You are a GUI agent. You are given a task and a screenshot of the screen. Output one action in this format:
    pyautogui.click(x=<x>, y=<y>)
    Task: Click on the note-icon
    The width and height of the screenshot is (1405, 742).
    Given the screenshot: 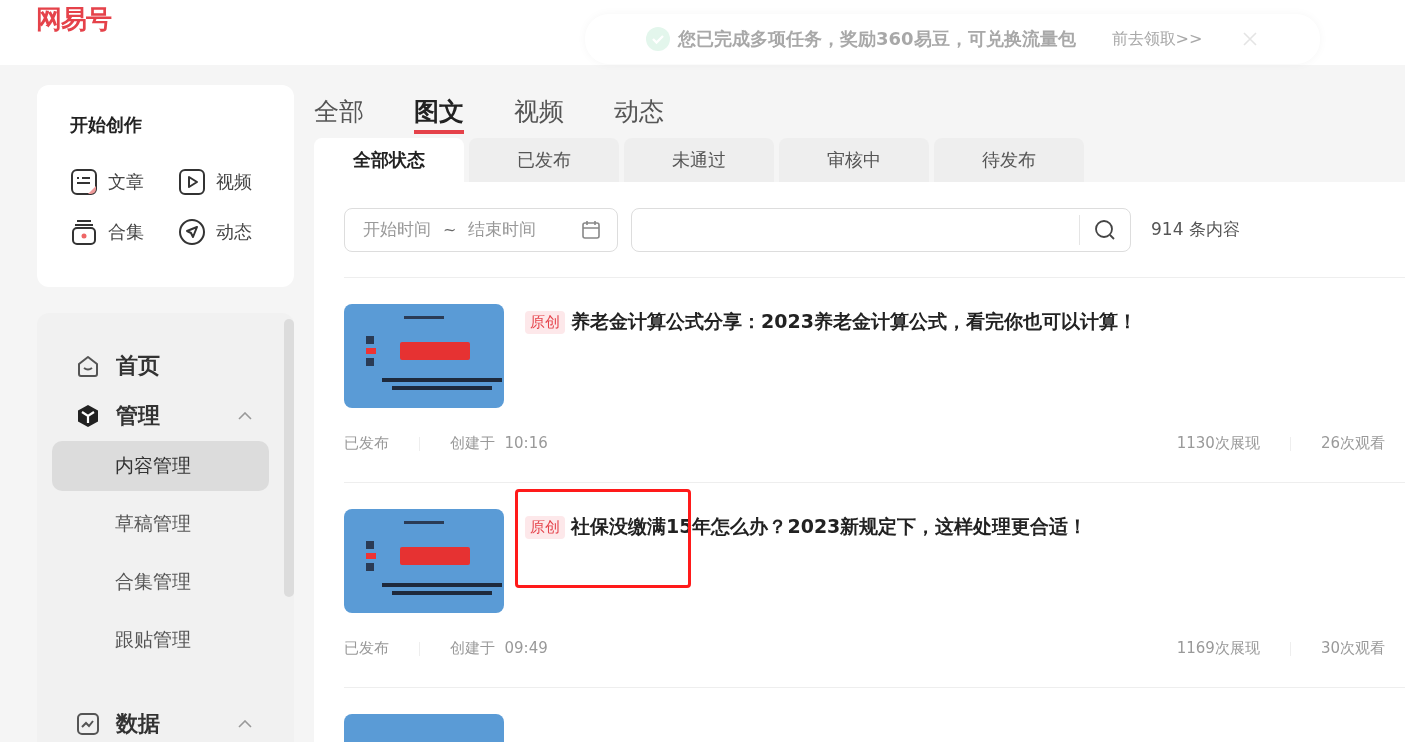 What is the action you would take?
    pyautogui.click(x=84, y=182)
    